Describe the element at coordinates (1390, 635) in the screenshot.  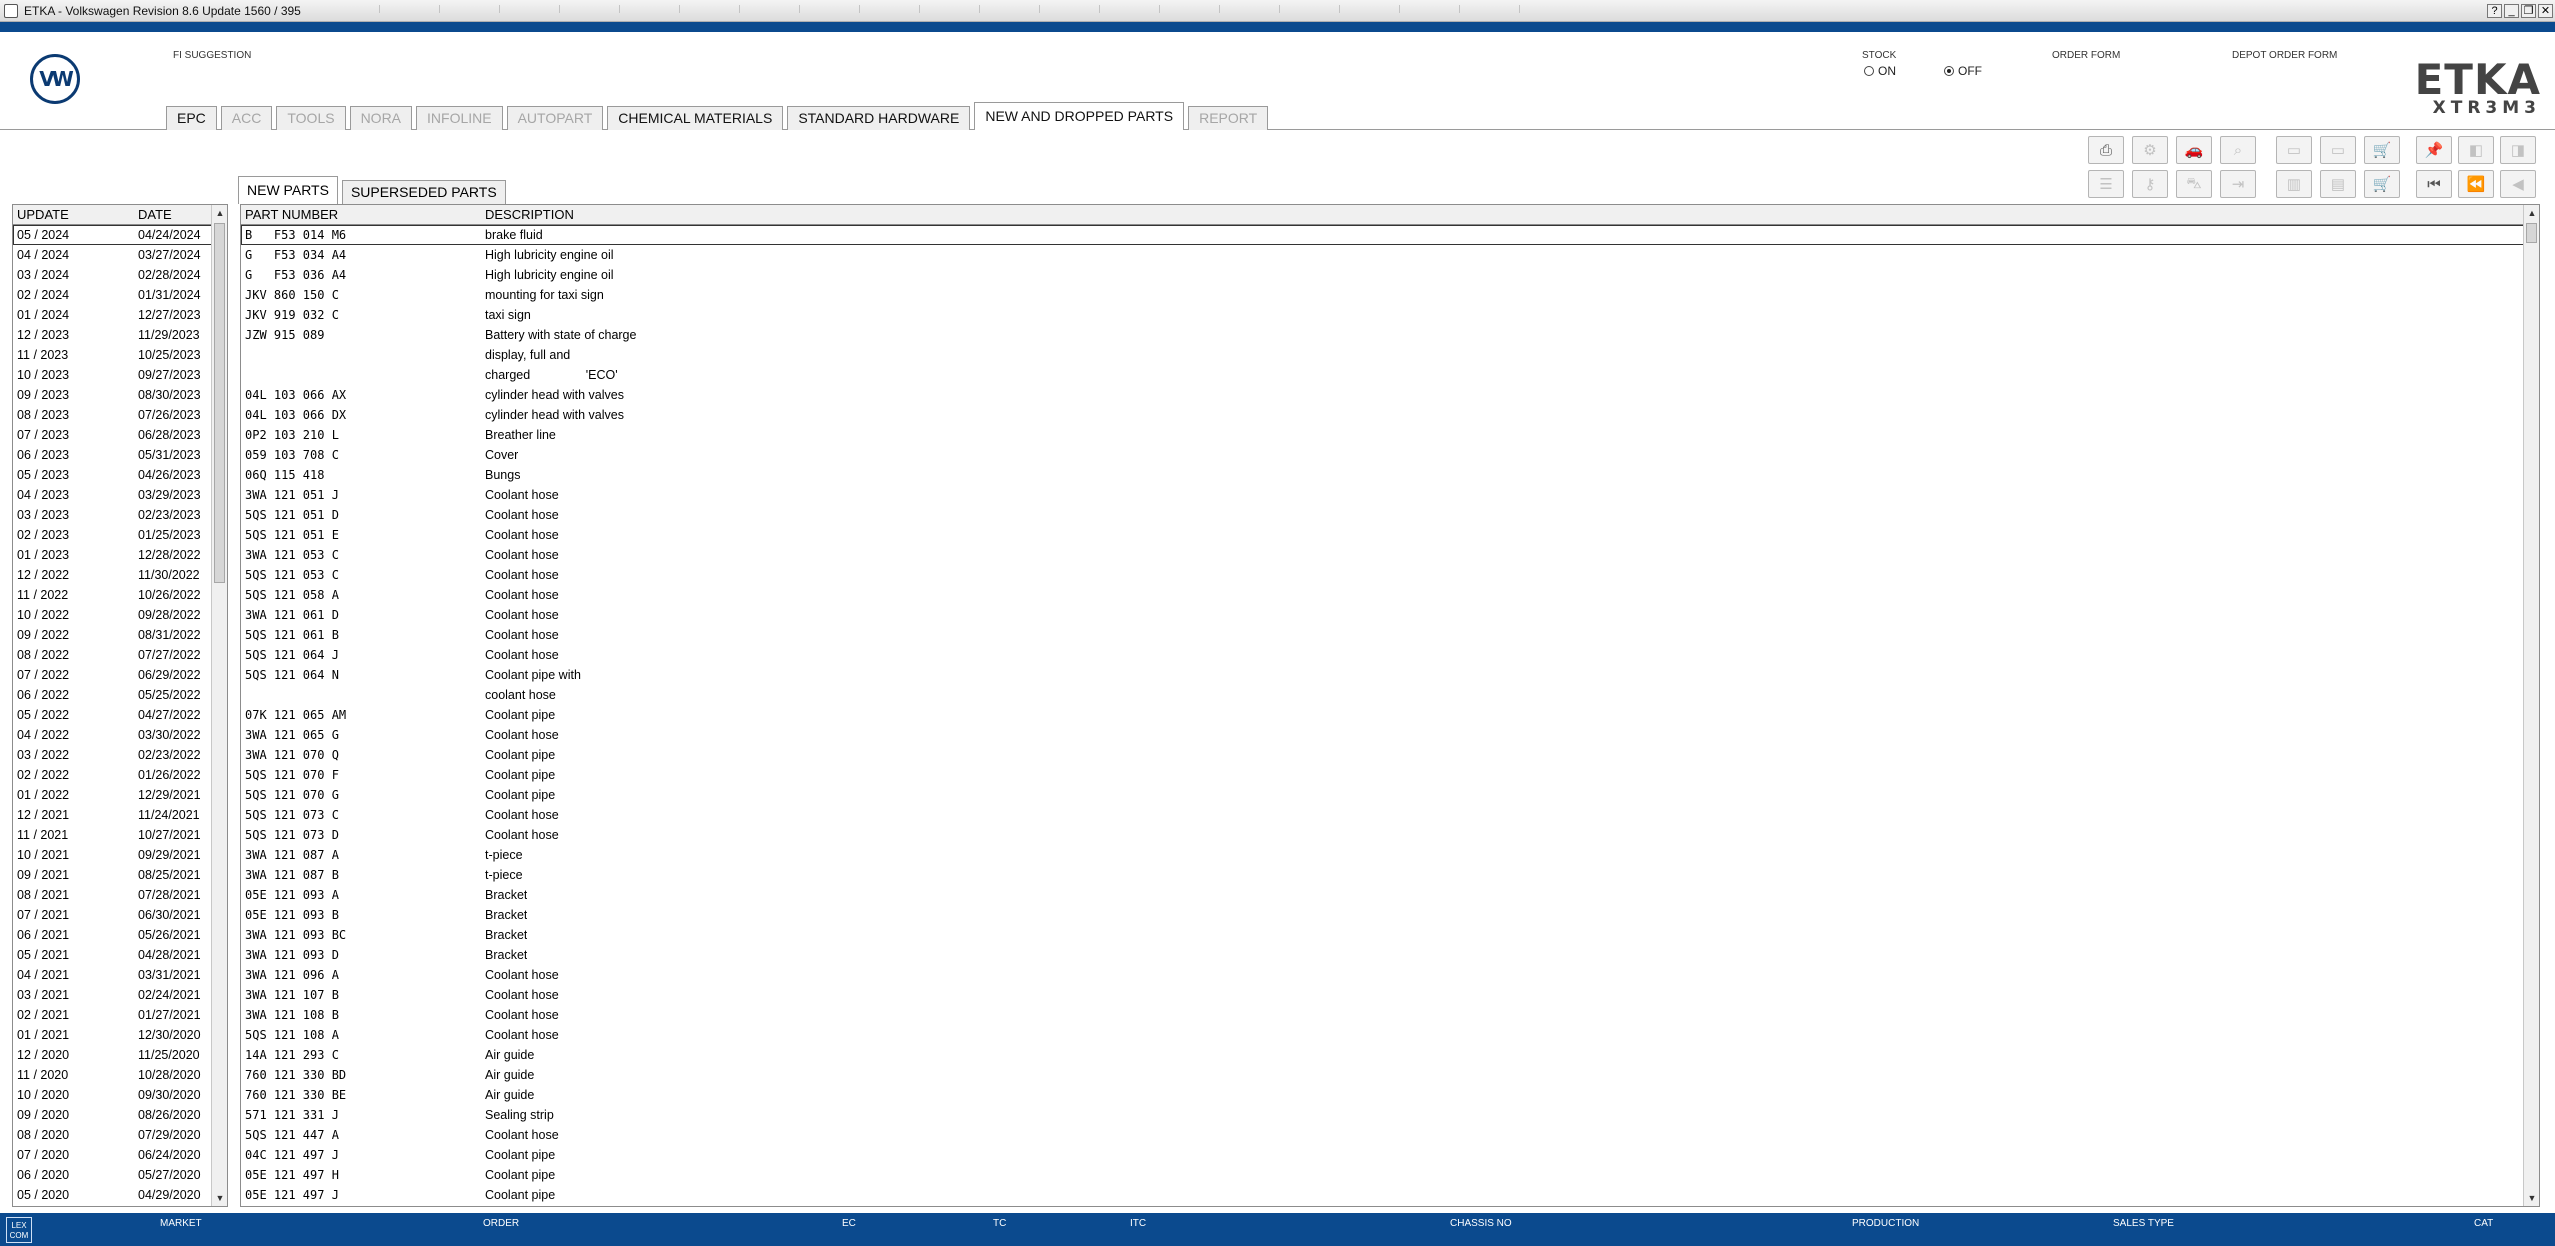
I see `table-row: 5QS 121 061 B Coolant hose` at that location.